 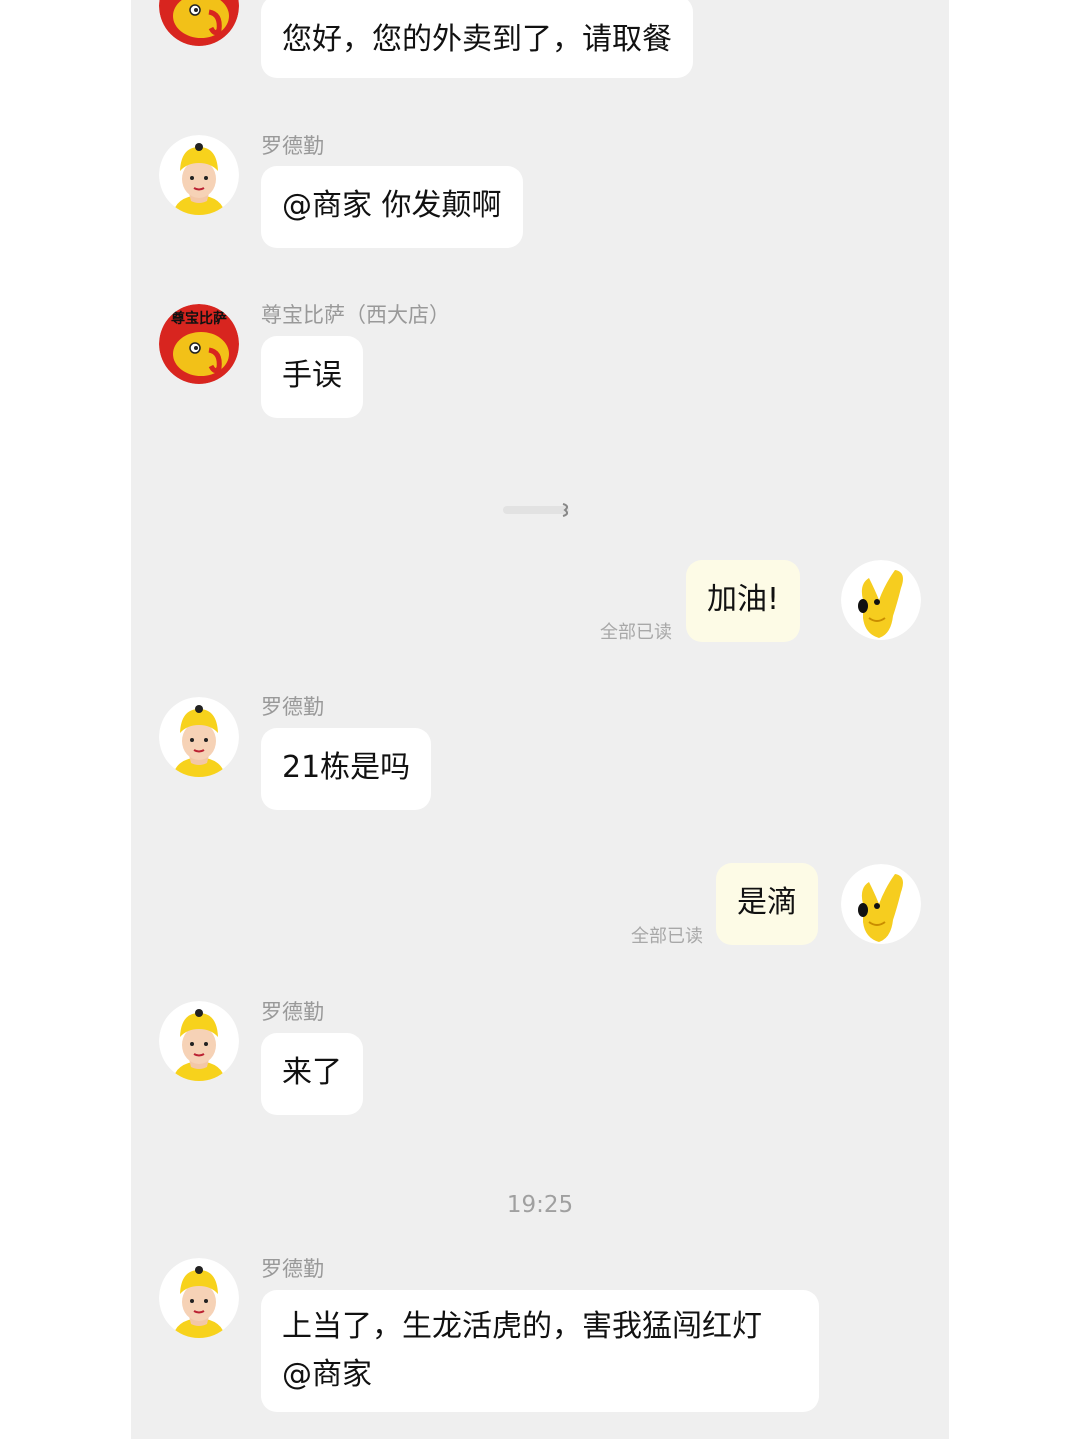 I want to click on message-bubble-outgoing: 是滴, so click(x=767, y=904).